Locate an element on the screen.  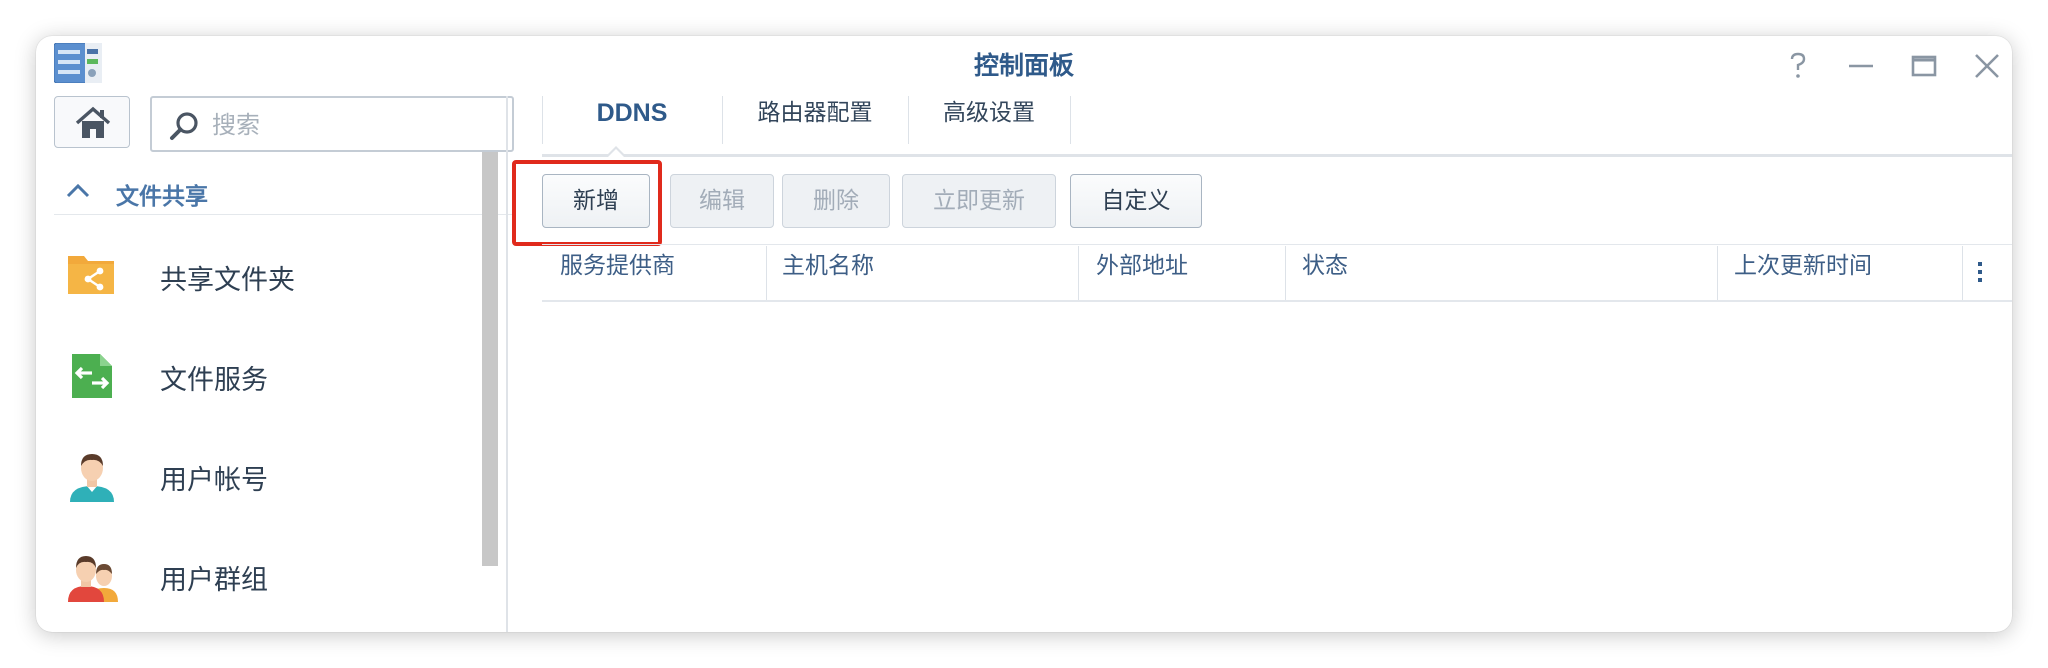
tab-router-config: 路由器配置 is located at coordinates (815, 114).